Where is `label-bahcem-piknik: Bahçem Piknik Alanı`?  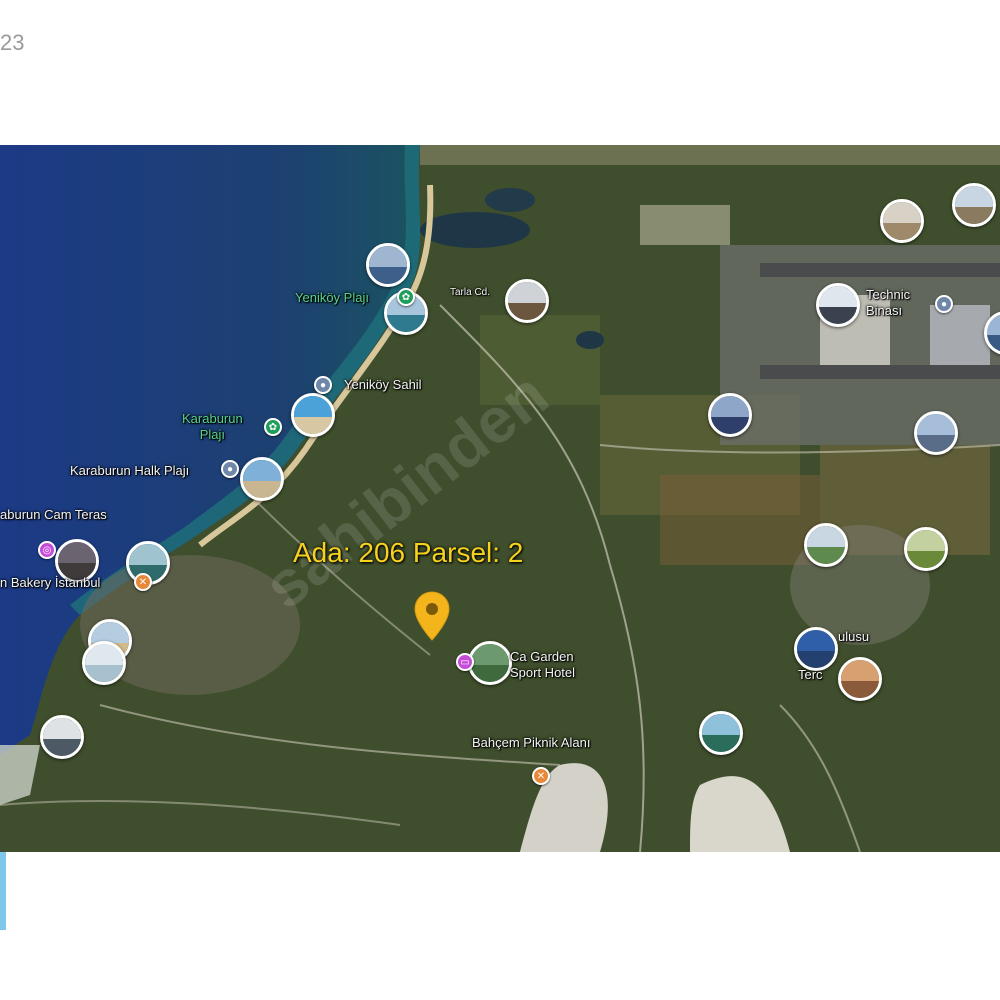
label-bahcem-piknik: Bahçem Piknik Alanı is located at coordinates (531, 742).